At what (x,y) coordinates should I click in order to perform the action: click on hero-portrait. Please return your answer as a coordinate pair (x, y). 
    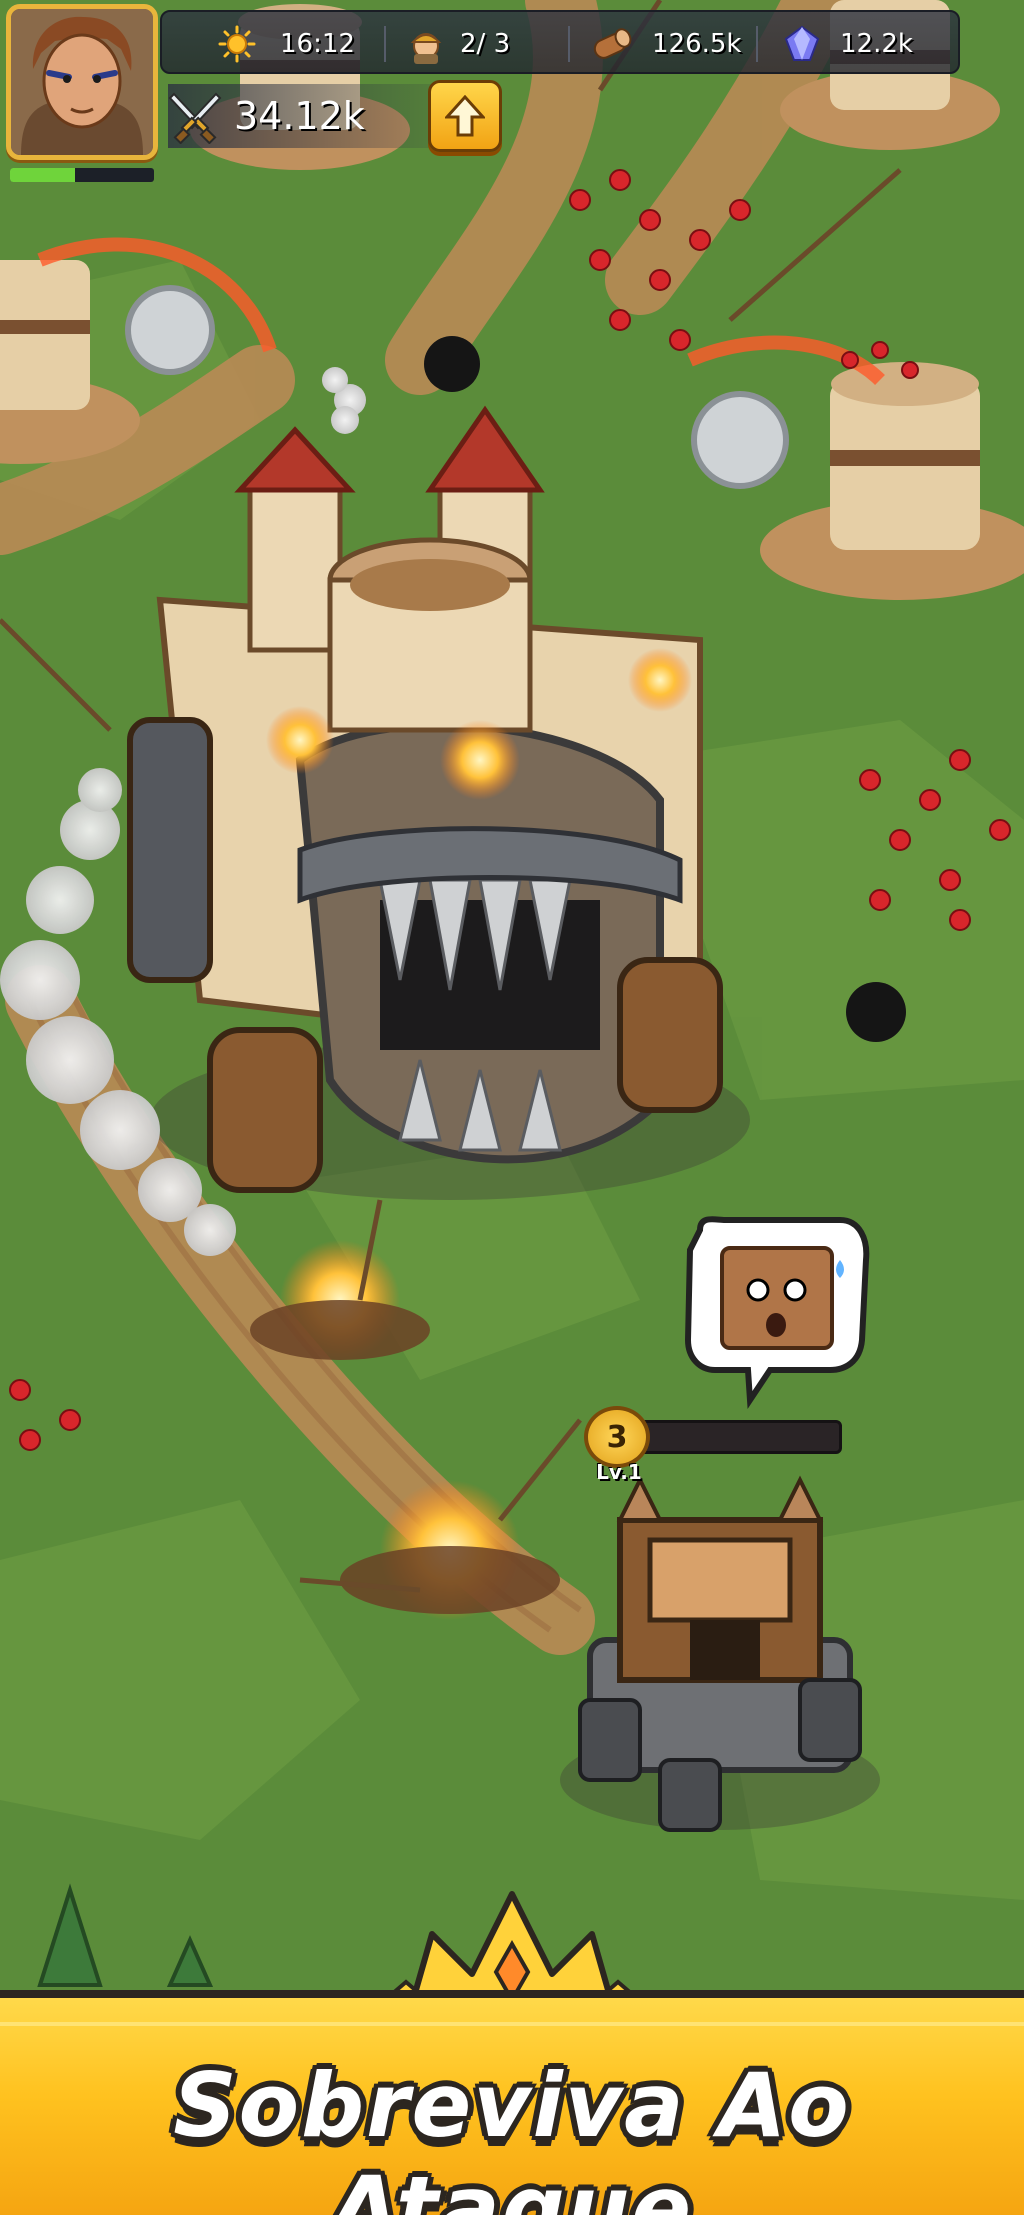
    Looking at the image, I should click on (82, 82).